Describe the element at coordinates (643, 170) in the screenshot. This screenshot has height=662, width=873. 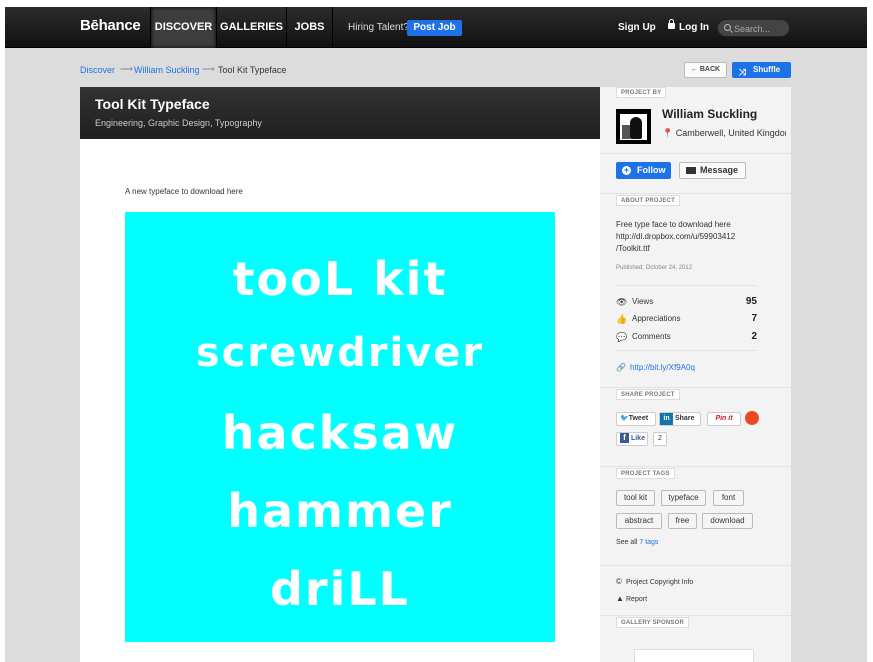
I see `follow-button: + Follow` at that location.